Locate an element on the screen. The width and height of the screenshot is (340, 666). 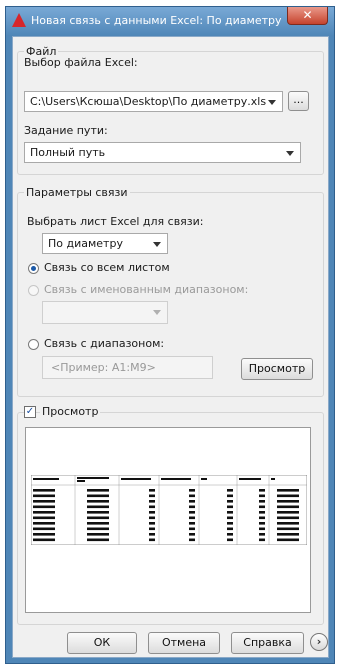
window-title: Новая связь с данными Excel: По диаметру is located at coordinates (156, 20).